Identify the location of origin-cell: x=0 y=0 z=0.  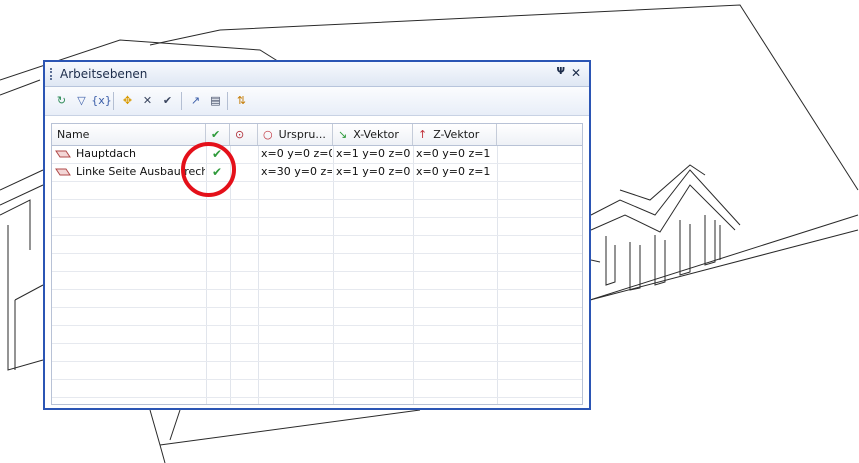
(296, 154).